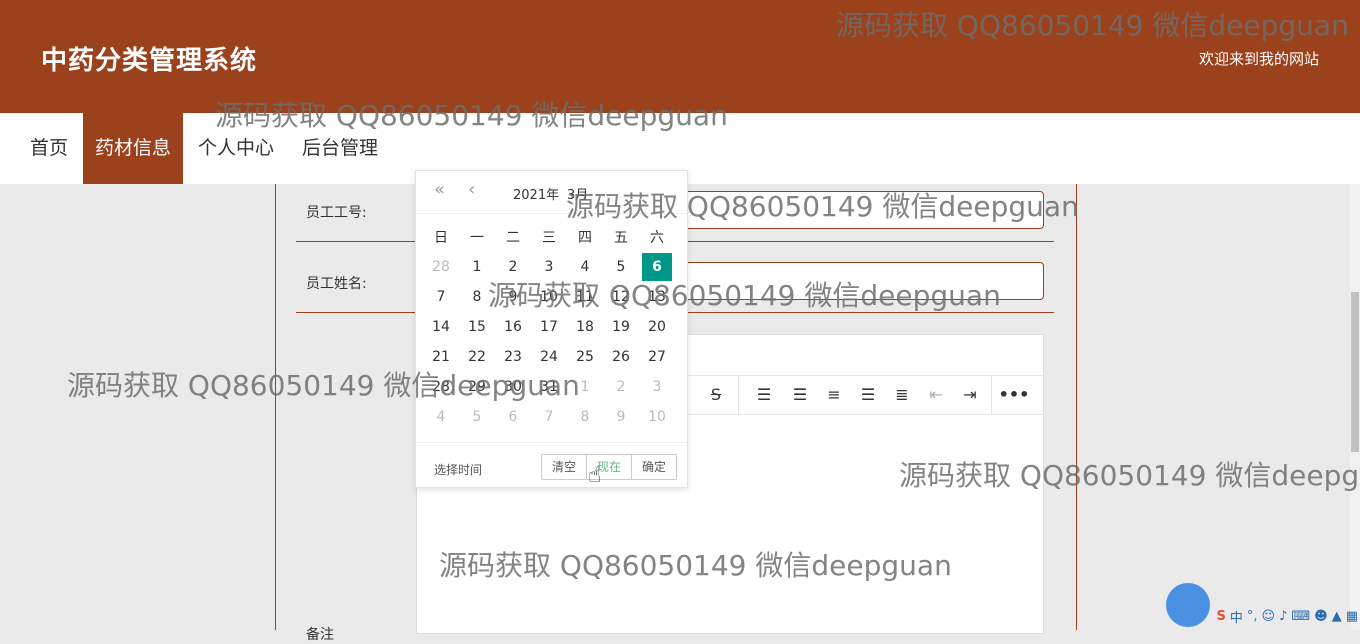  Describe the element at coordinates (834, 395) in the screenshot. I see `align-center-icon: ≡` at that location.